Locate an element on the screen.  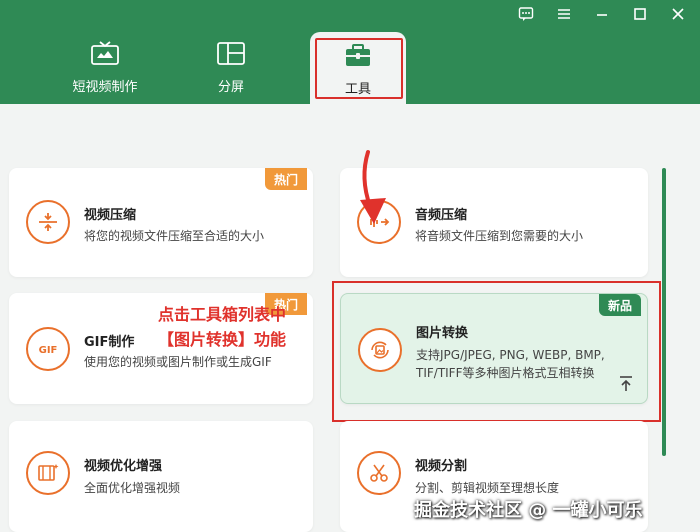
card-desc-line1: 支持JPG/JPEG, PNG, WEBP, BMP, is located at coordinates (510, 355).